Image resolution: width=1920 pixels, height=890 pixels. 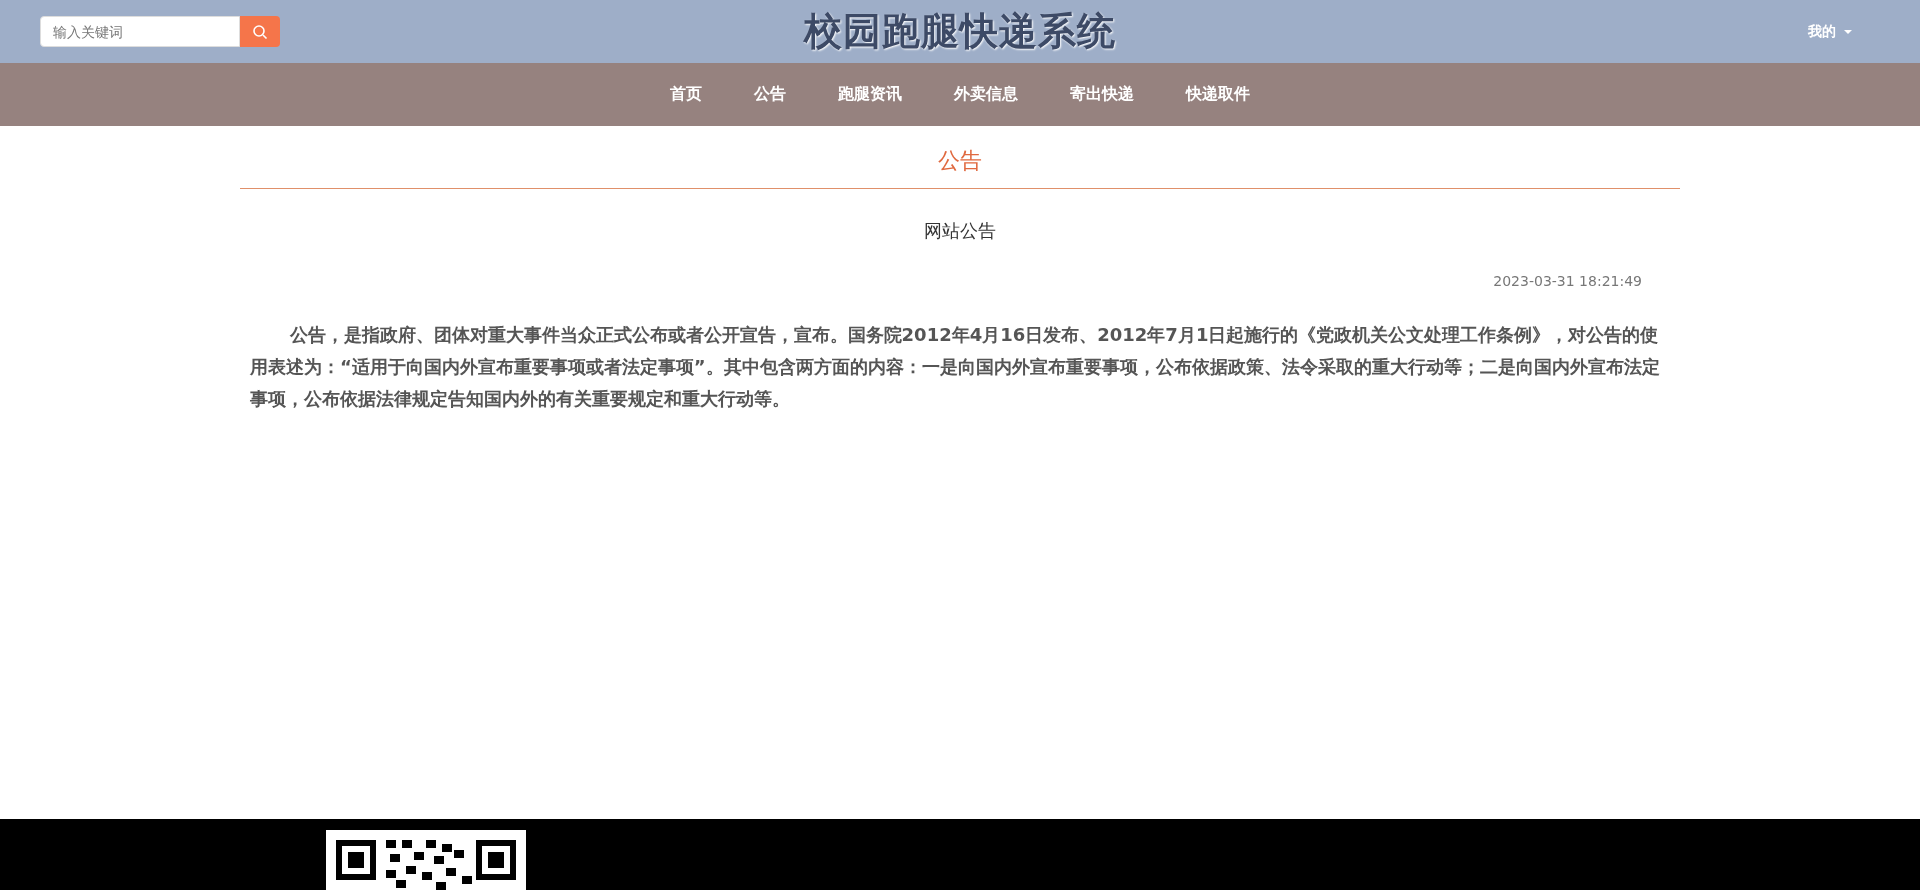 I want to click on nav-link: 首页, so click(x=686, y=94).